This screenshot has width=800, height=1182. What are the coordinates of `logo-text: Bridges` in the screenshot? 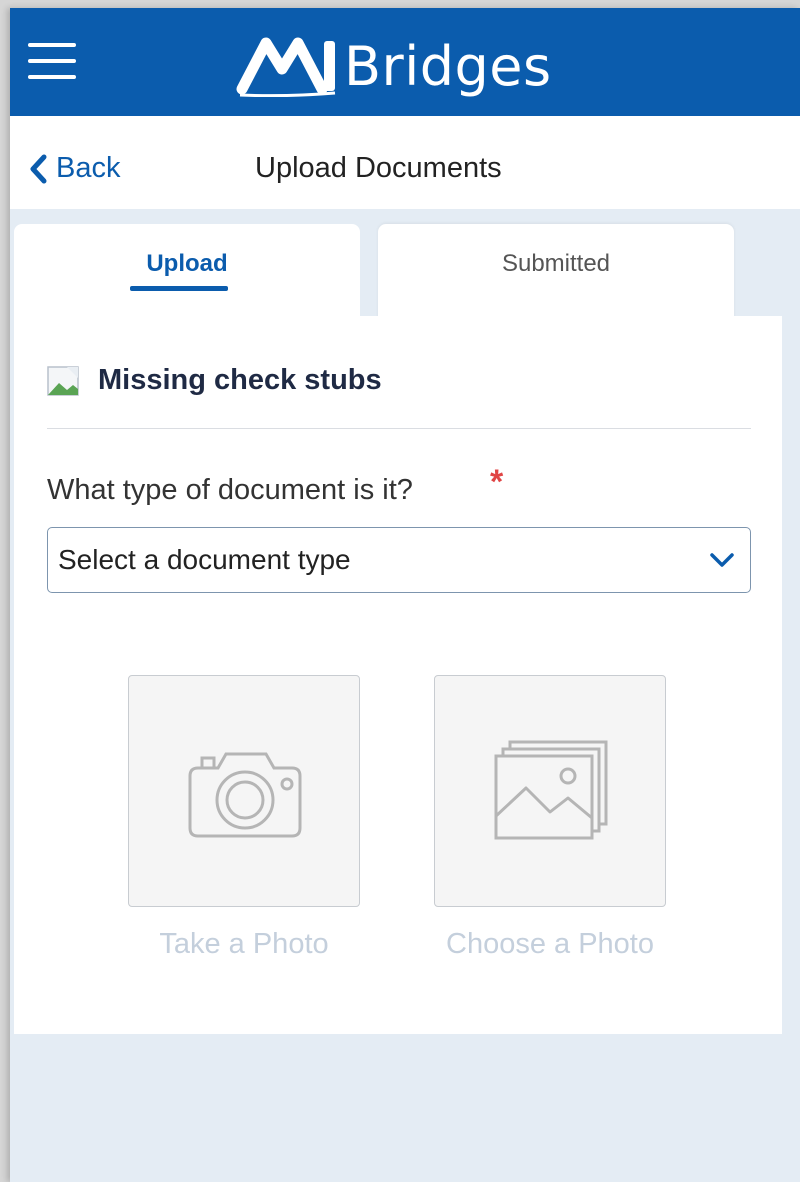 It's located at (448, 66).